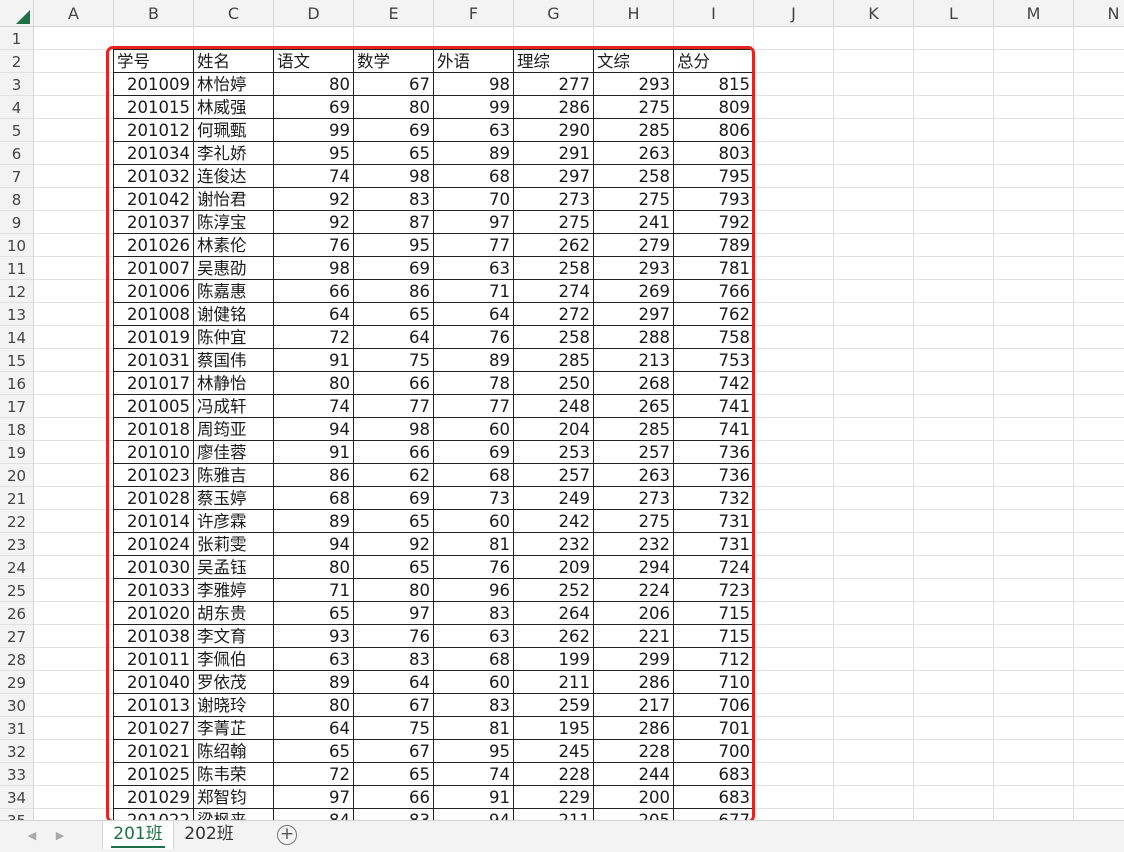  I want to click on row-header: 2, so click(17, 61).